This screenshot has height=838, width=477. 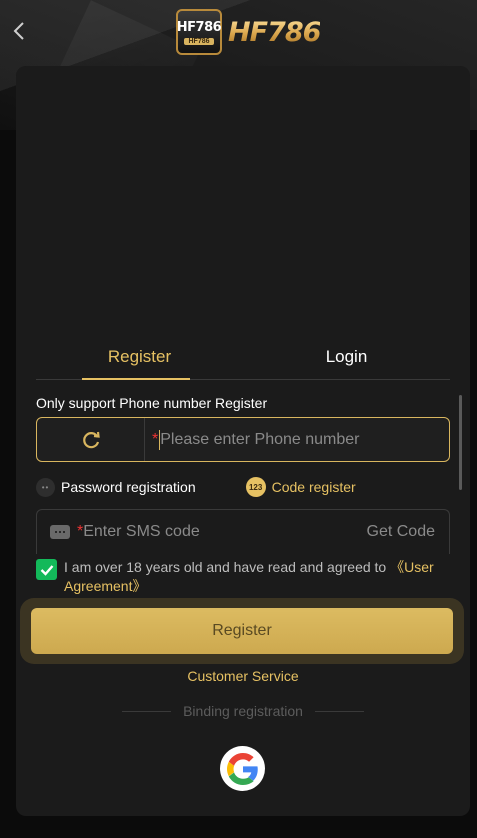 I want to click on logo-badge-sub: HF786, so click(x=199, y=41).